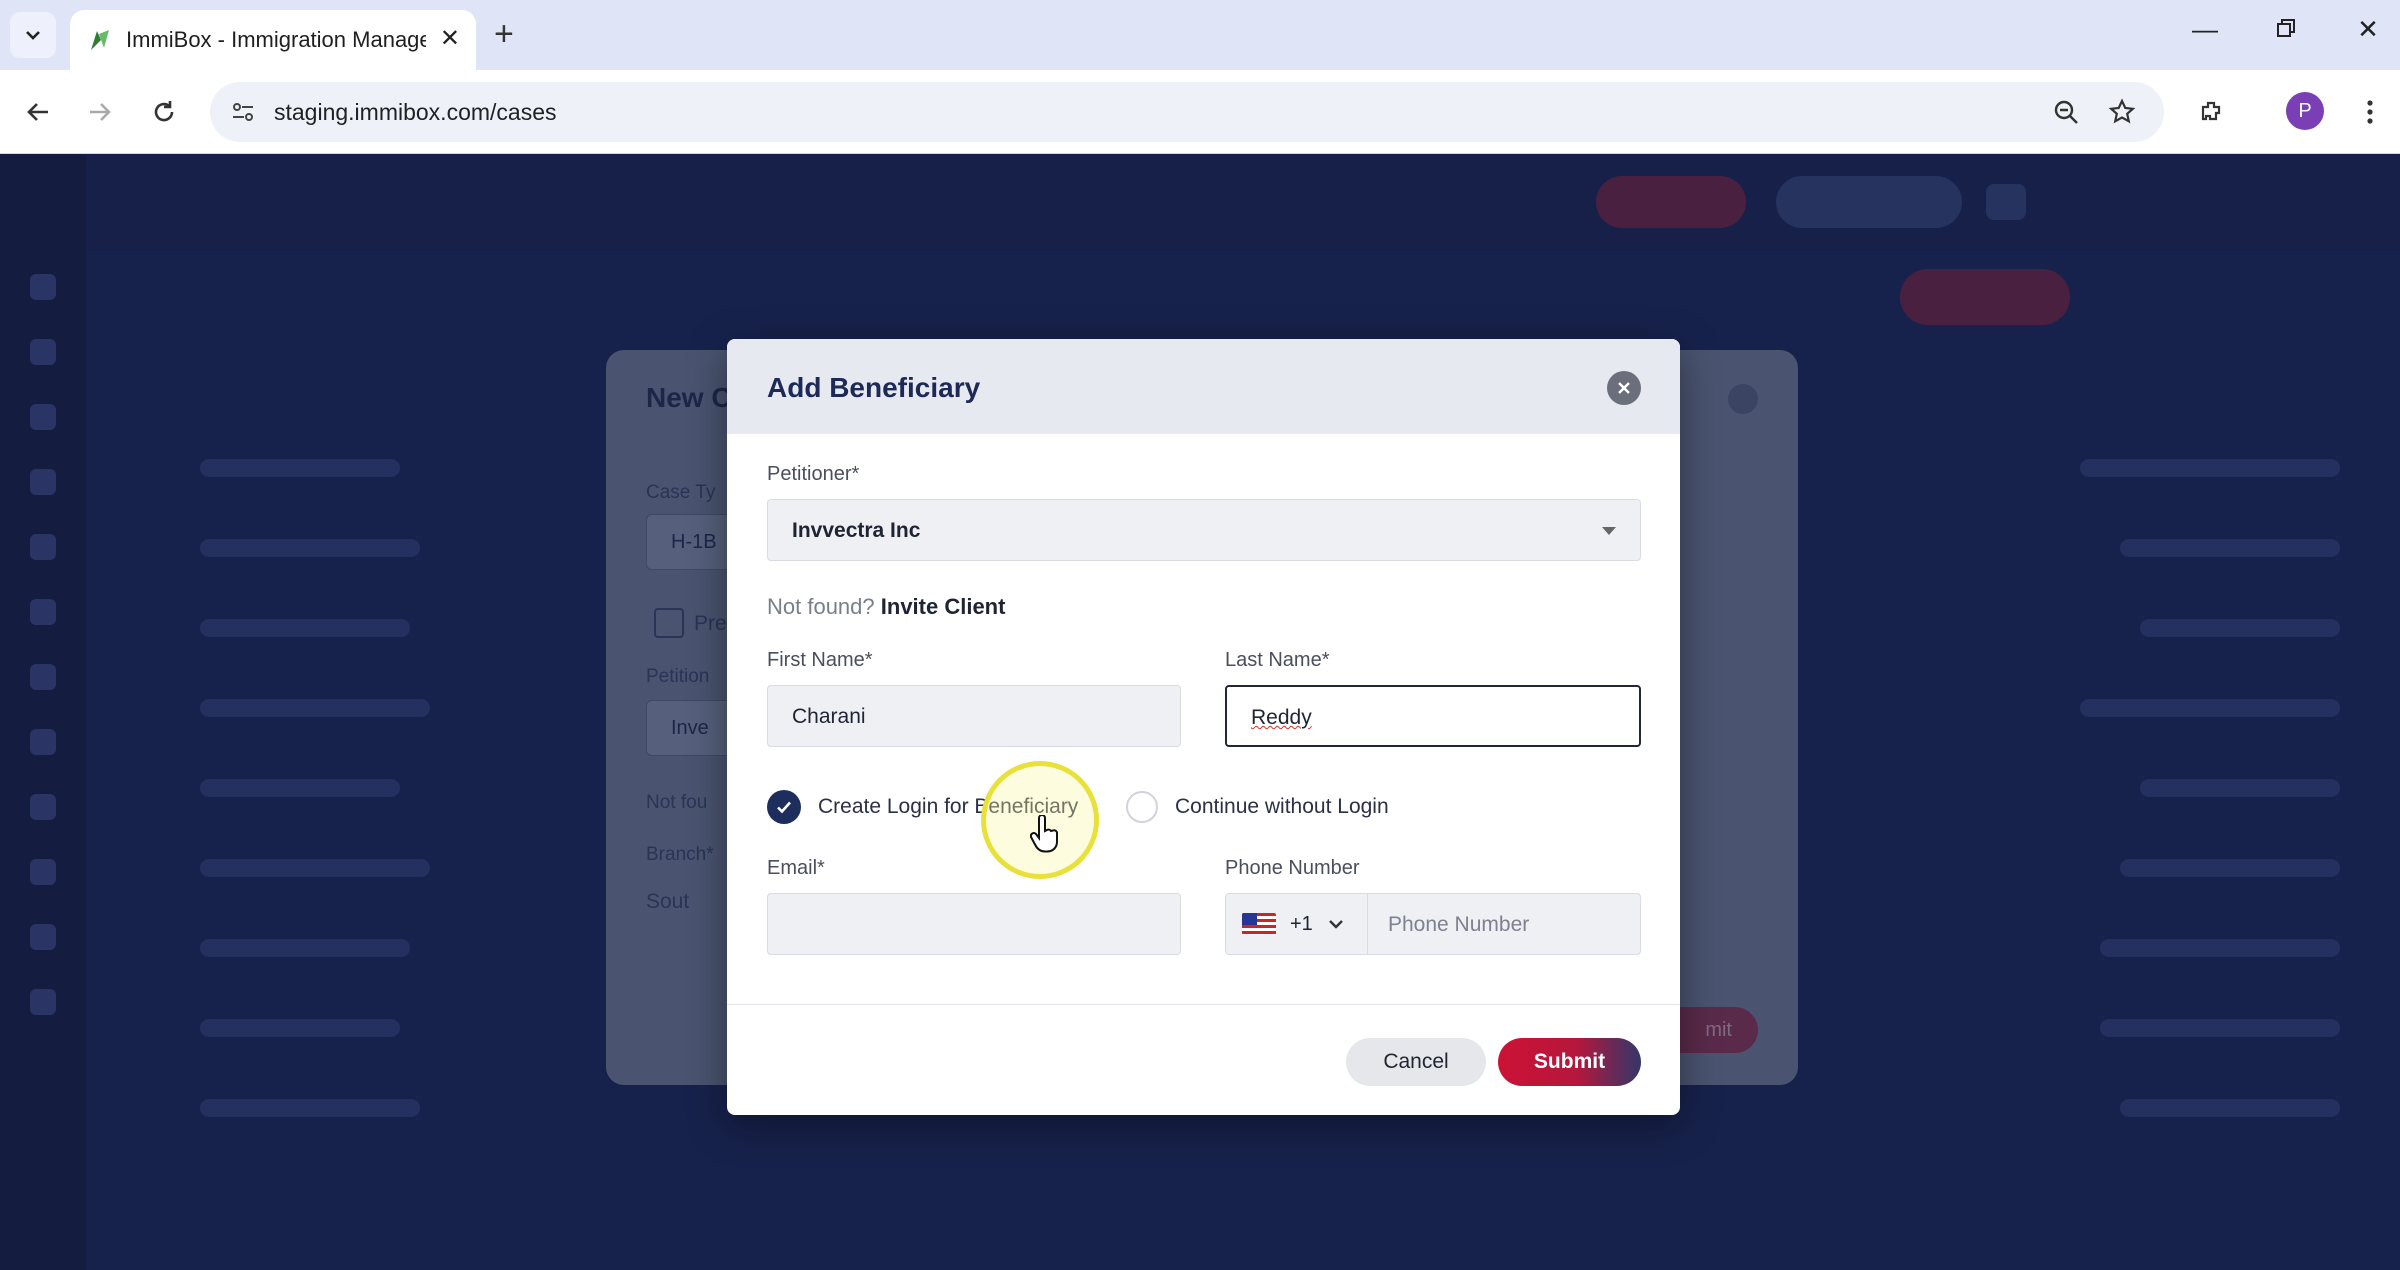 The width and height of the screenshot is (2400, 1270). What do you see at coordinates (100, 40) in the screenshot?
I see `immibox-favicon-icon` at bounding box center [100, 40].